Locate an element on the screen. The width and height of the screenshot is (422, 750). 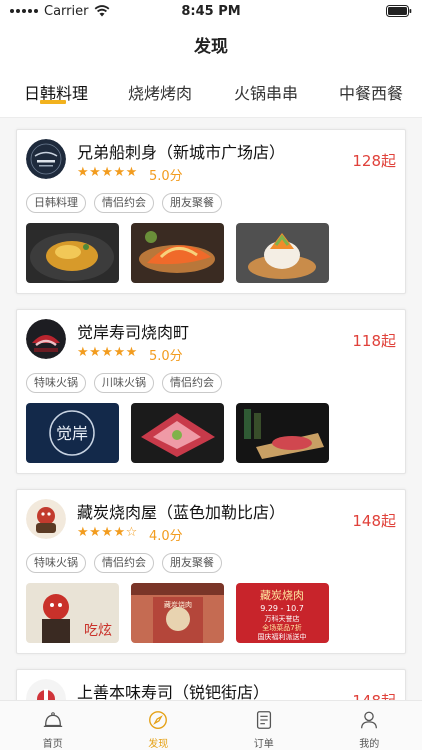
page-title: 发现 is located at coordinates (211, 46).